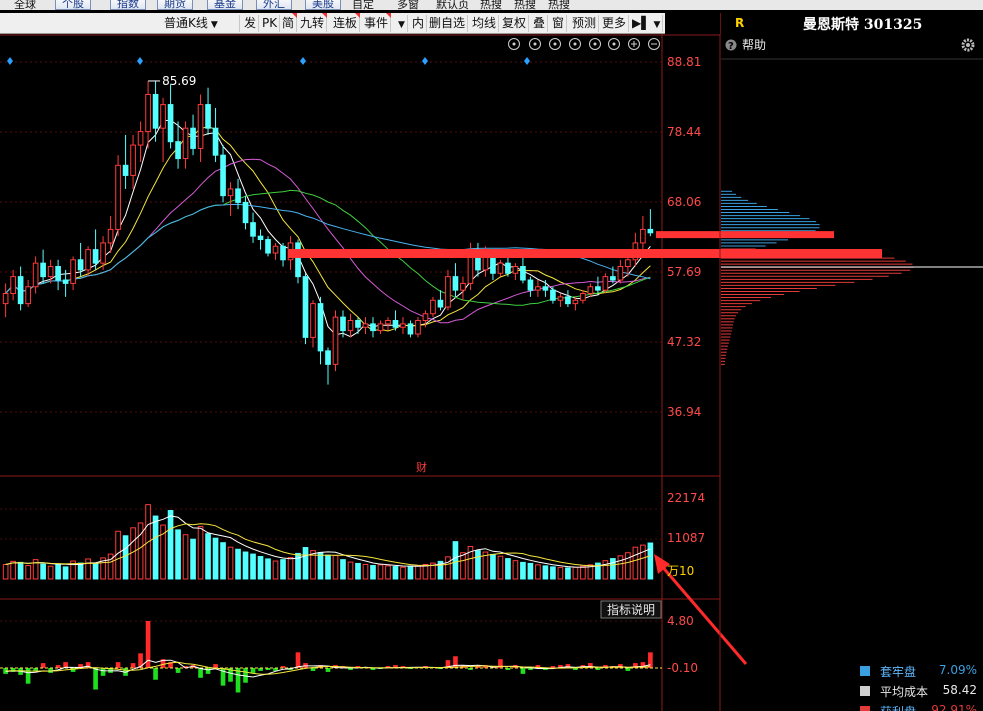  Describe the element at coordinates (898, 672) in the screenshot. I see `legend-label: 套牢盘` at that location.